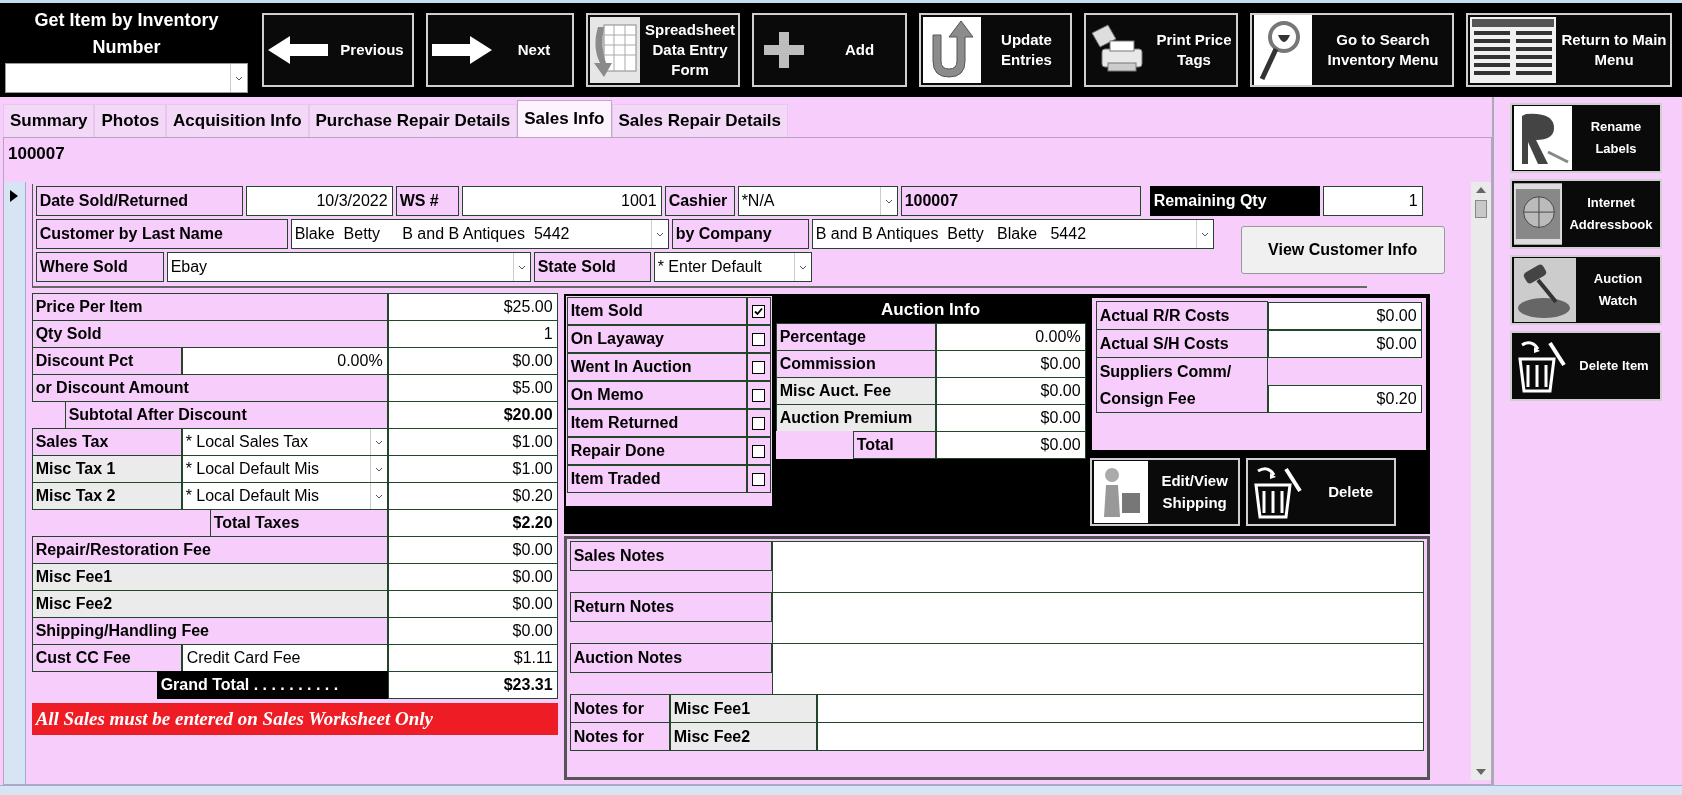  Describe the element at coordinates (855, 391) in the screenshot. I see `field-label: Misc Auct. Fee` at that location.